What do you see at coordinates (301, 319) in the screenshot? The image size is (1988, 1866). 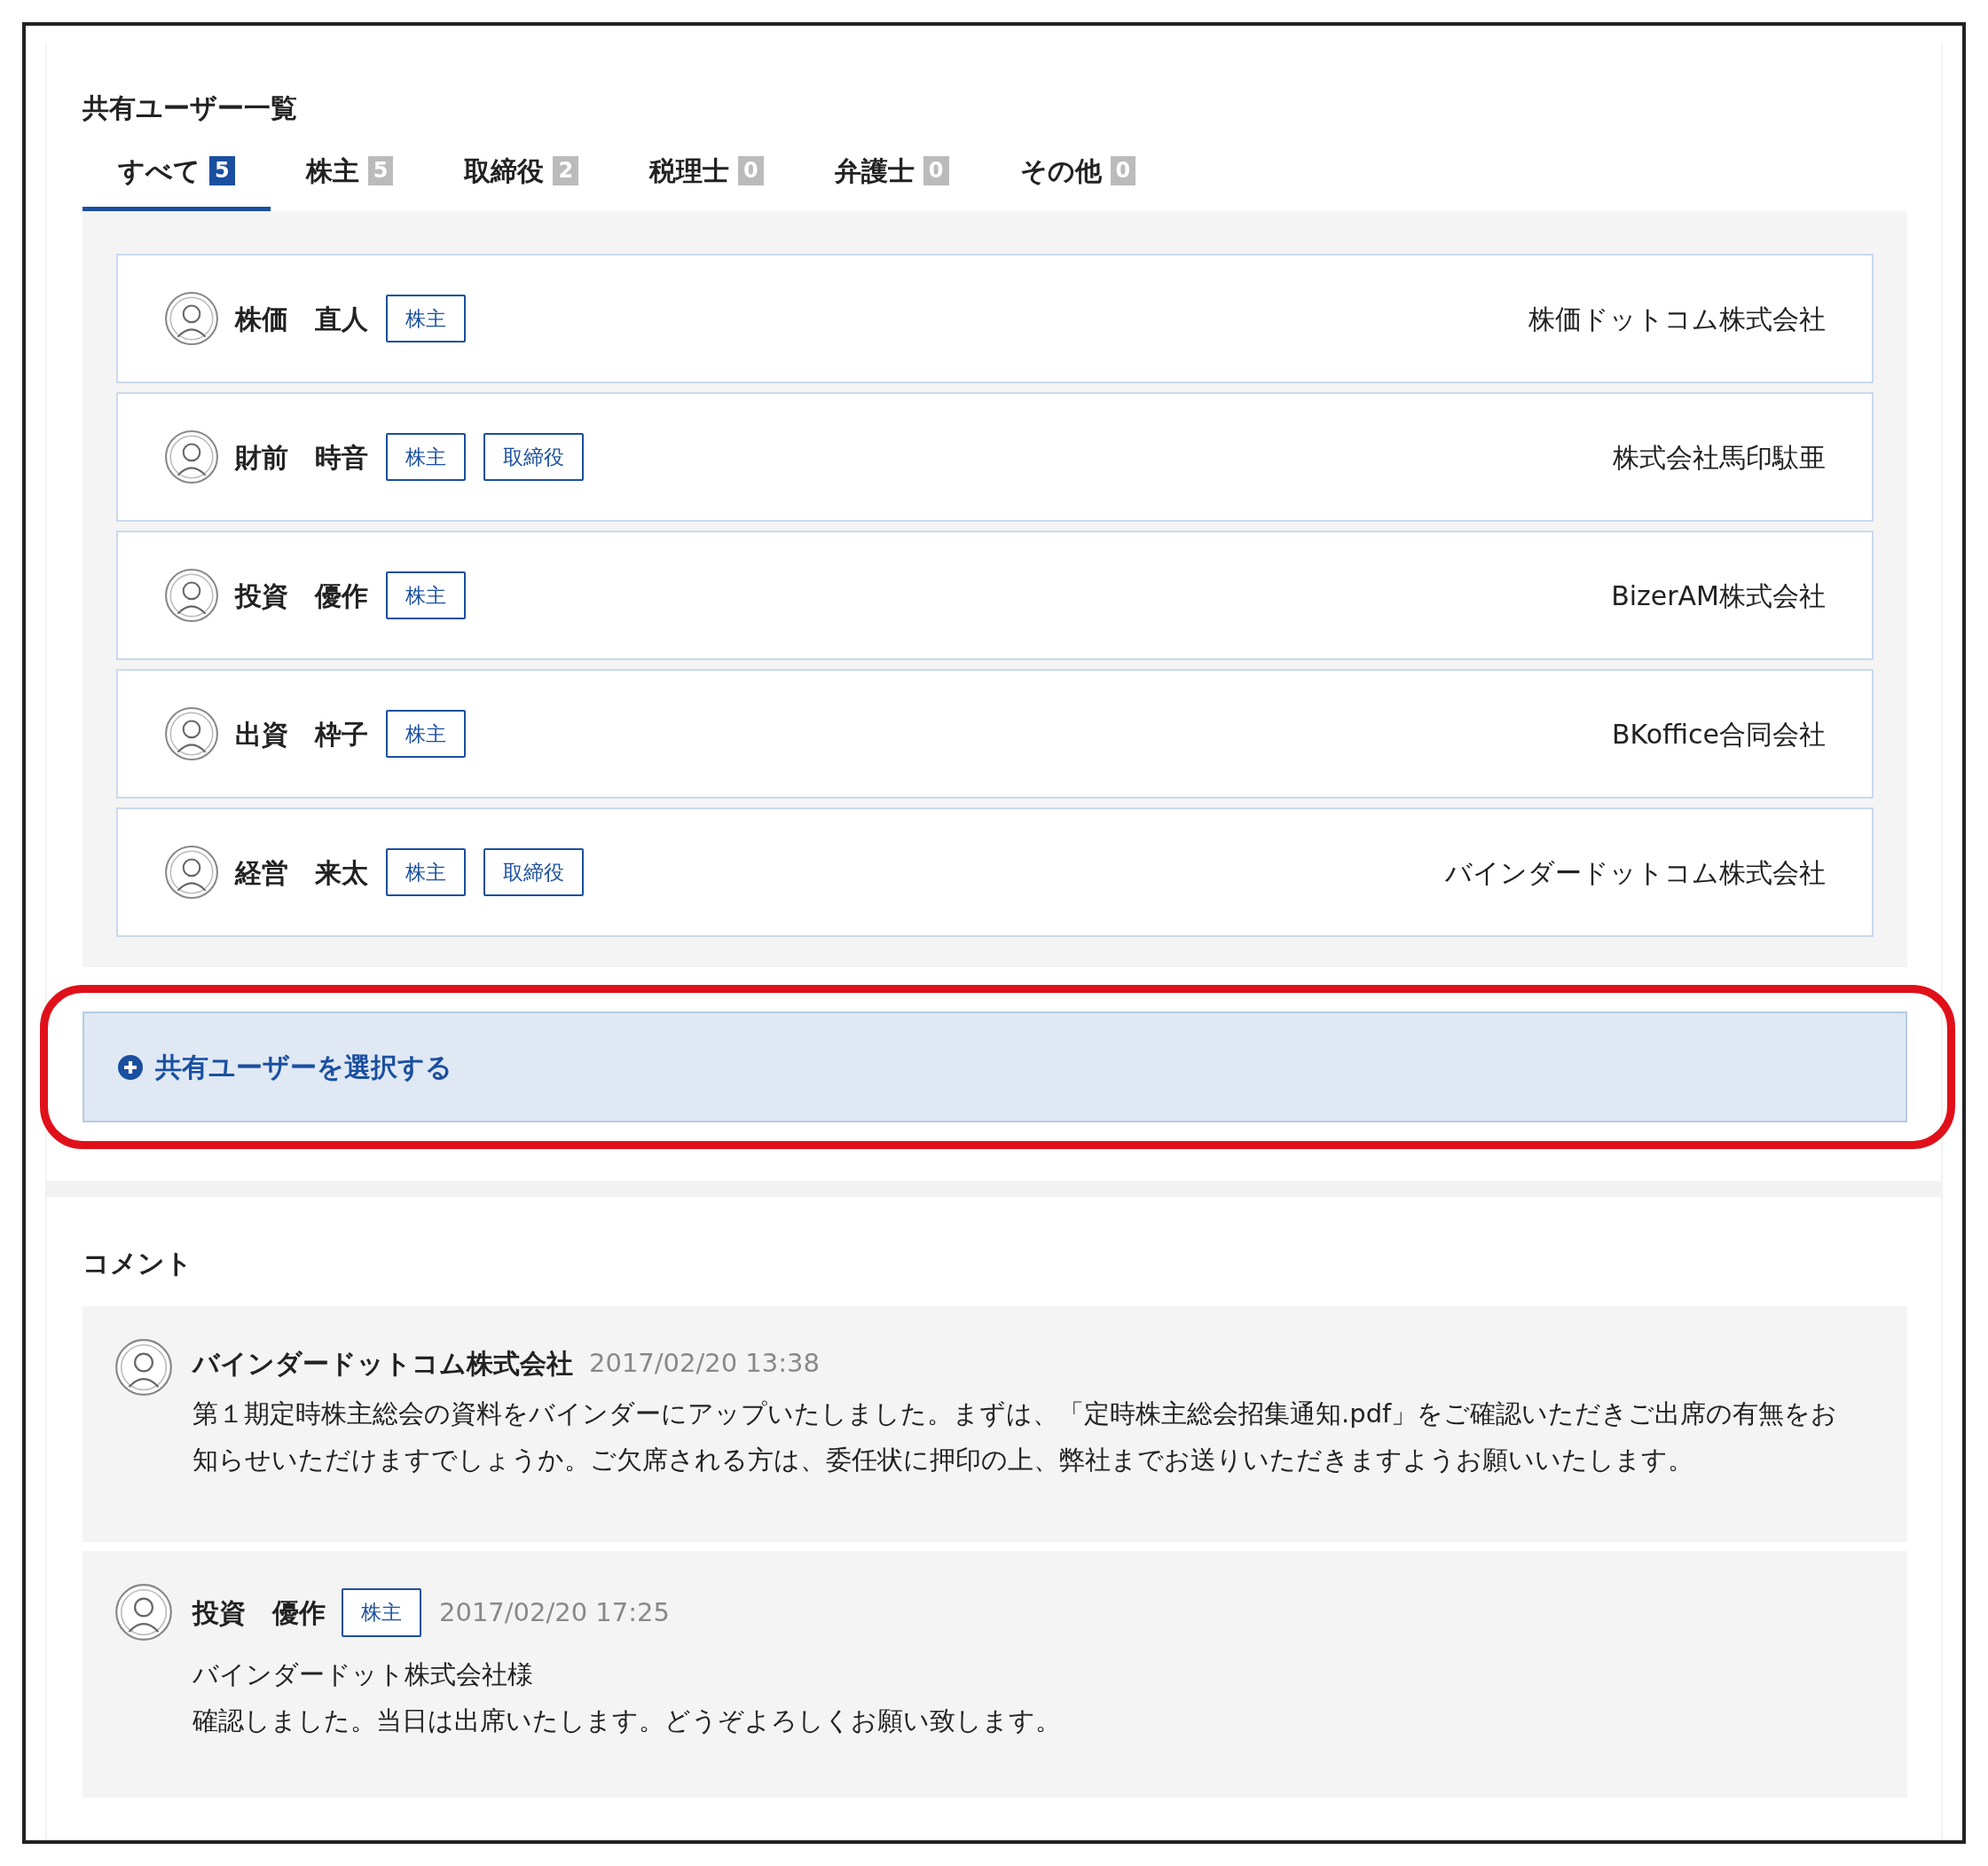 I see `user-name: 株価 直人` at bounding box center [301, 319].